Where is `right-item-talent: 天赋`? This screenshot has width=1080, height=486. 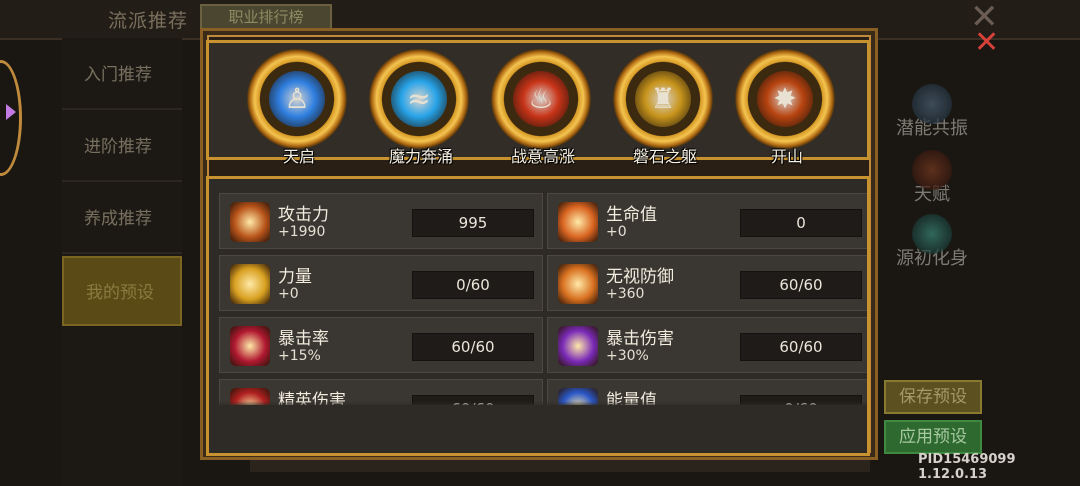
right-item-talent: 天赋 is located at coordinates (932, 180).